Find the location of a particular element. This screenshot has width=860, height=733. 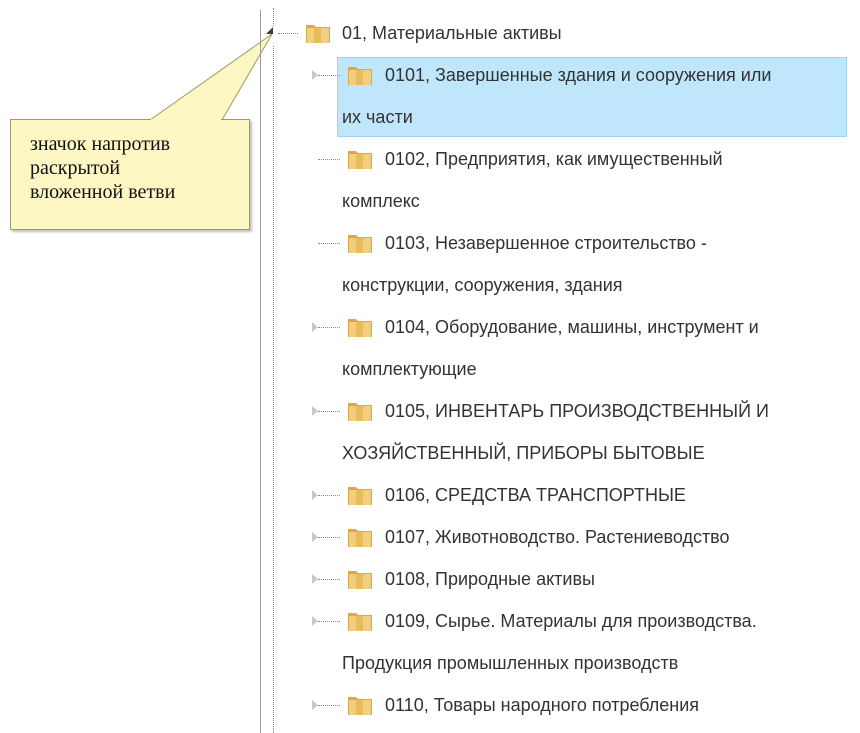

tree-node-label-continued: ХОЗЯЙСТВЕННЫЙ, ПРИБОРЫ БЫТОВЫЕ is located at coordinates (523, 453).